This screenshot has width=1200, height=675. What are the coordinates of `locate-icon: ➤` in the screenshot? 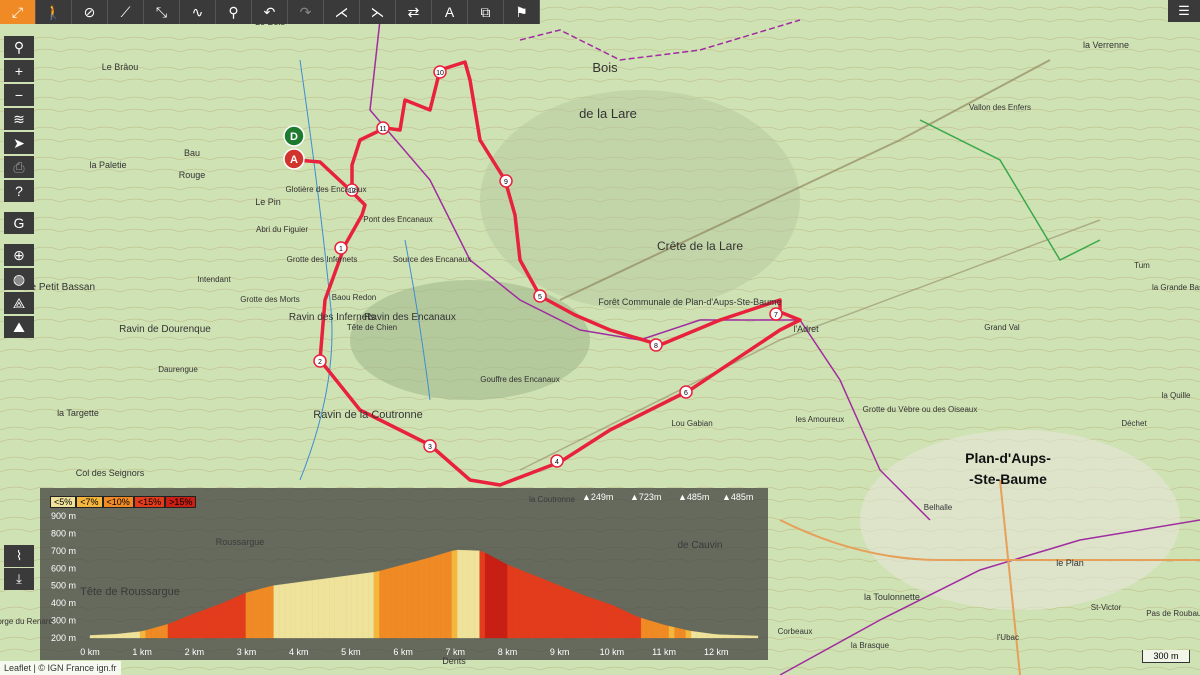 It's located at (19, 143).